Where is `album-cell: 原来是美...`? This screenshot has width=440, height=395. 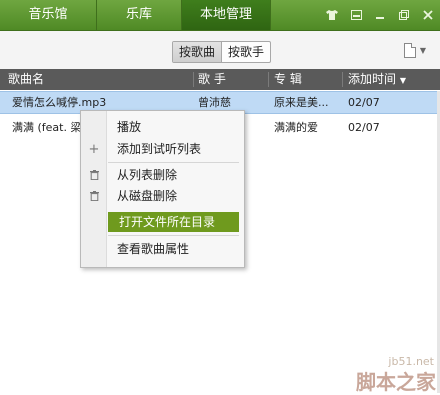
album-cell: 原来是美... is located at coordinates (301, 102).